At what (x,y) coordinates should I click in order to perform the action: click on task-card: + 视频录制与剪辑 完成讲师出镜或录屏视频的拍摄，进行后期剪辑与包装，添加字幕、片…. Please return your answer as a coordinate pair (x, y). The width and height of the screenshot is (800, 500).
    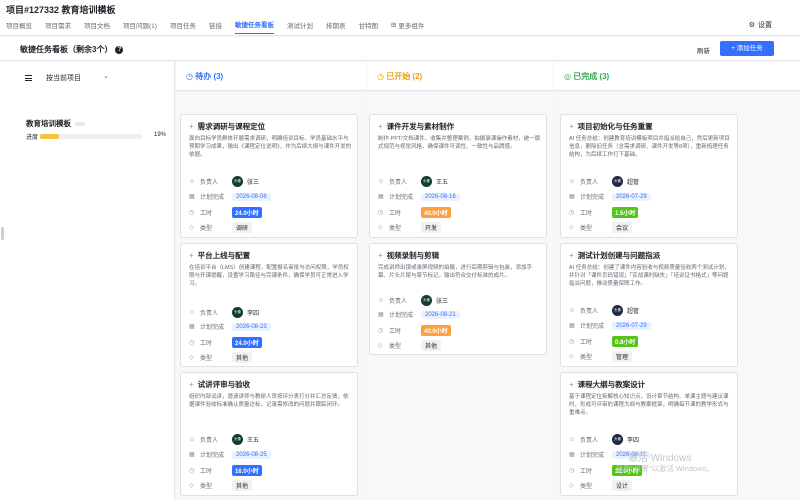
    Looking at the image, I should click on (458, 299).